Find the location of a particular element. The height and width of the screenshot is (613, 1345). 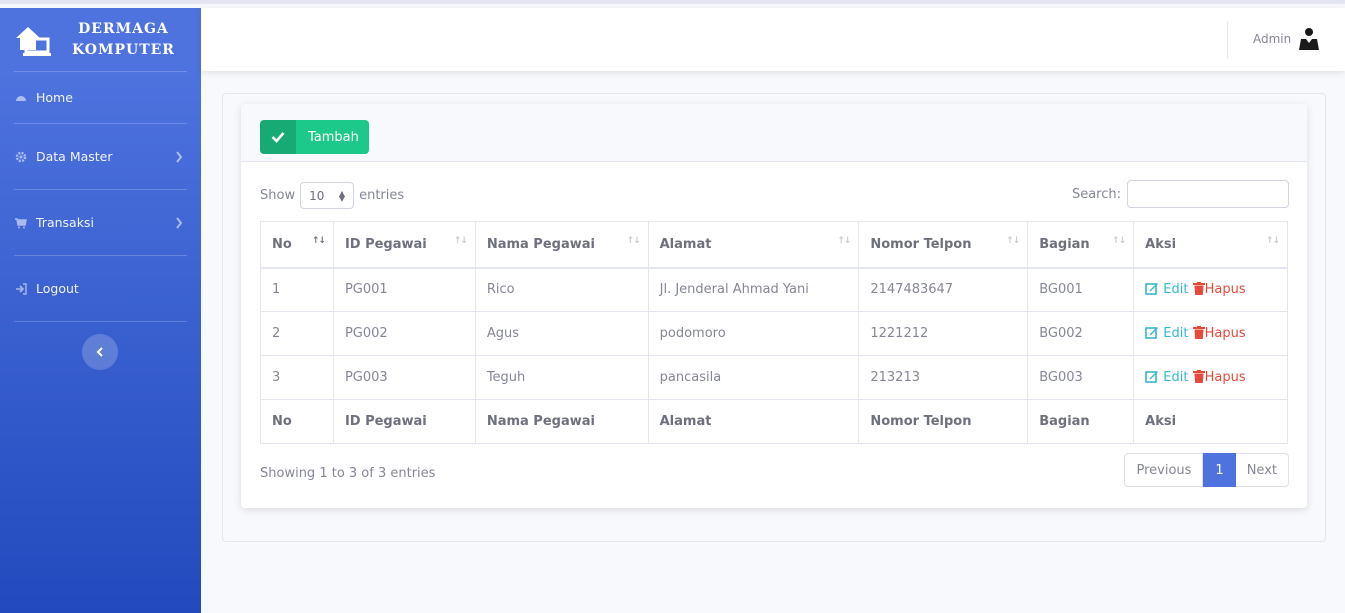

sidebar-item-label: Logout is located at coordinates (57, 288).